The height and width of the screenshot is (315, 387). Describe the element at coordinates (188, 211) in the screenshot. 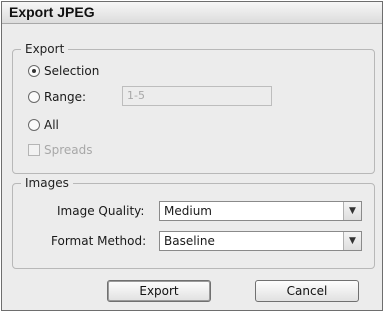

I see `image-quality-value: Medium` at that location.